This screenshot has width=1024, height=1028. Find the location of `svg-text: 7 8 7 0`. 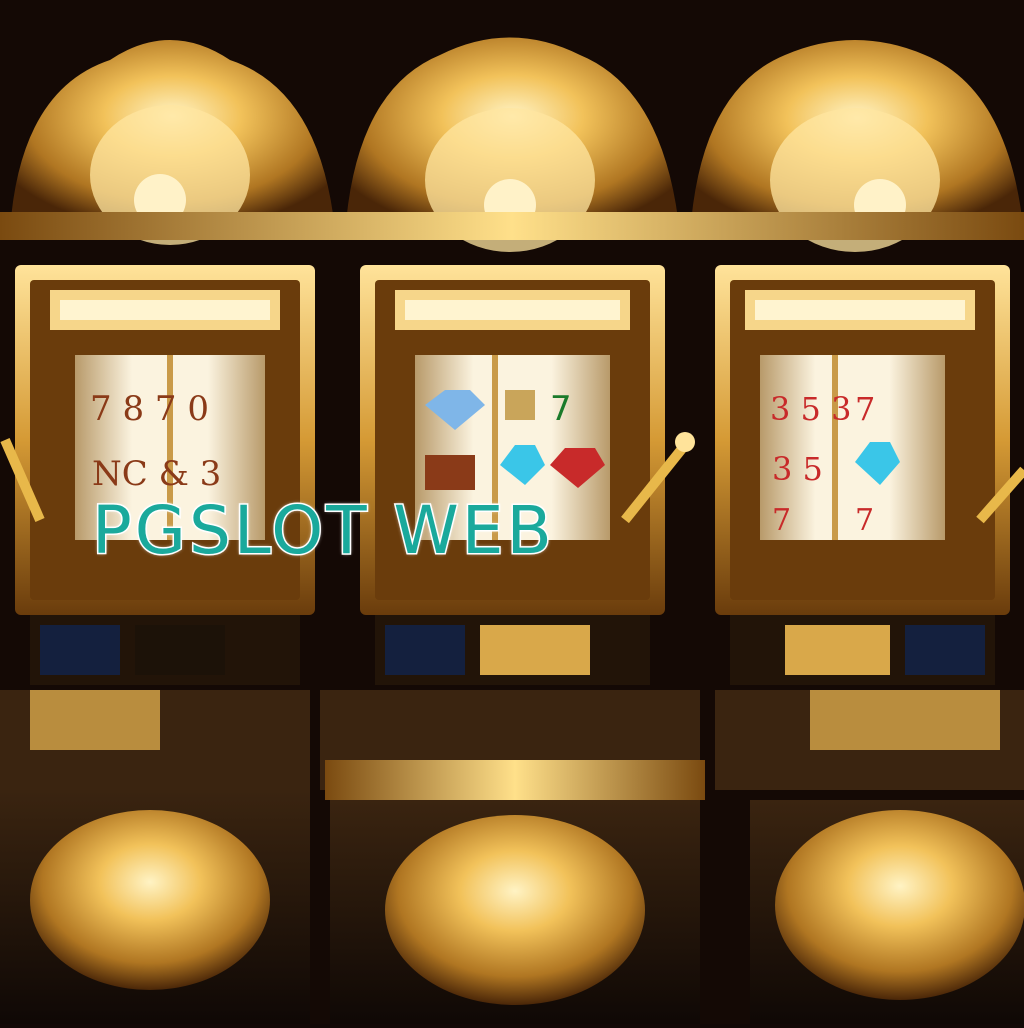

svg-text: 7 8 7 0 is located at coordinates (149, 409).